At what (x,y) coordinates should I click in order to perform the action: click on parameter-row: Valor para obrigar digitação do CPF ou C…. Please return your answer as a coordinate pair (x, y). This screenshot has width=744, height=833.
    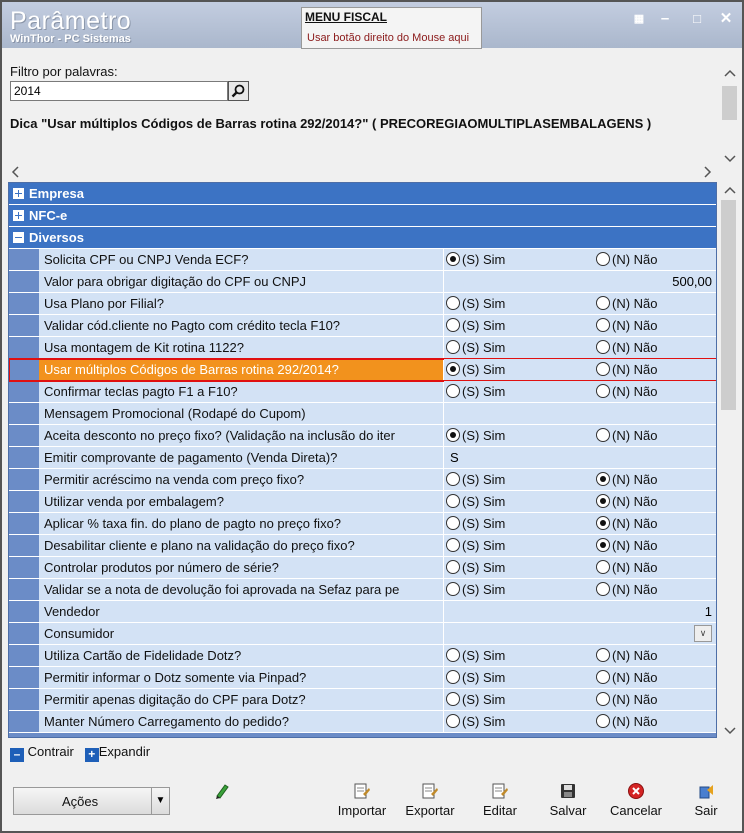
    Looking at the image, I should click on (362, 282).